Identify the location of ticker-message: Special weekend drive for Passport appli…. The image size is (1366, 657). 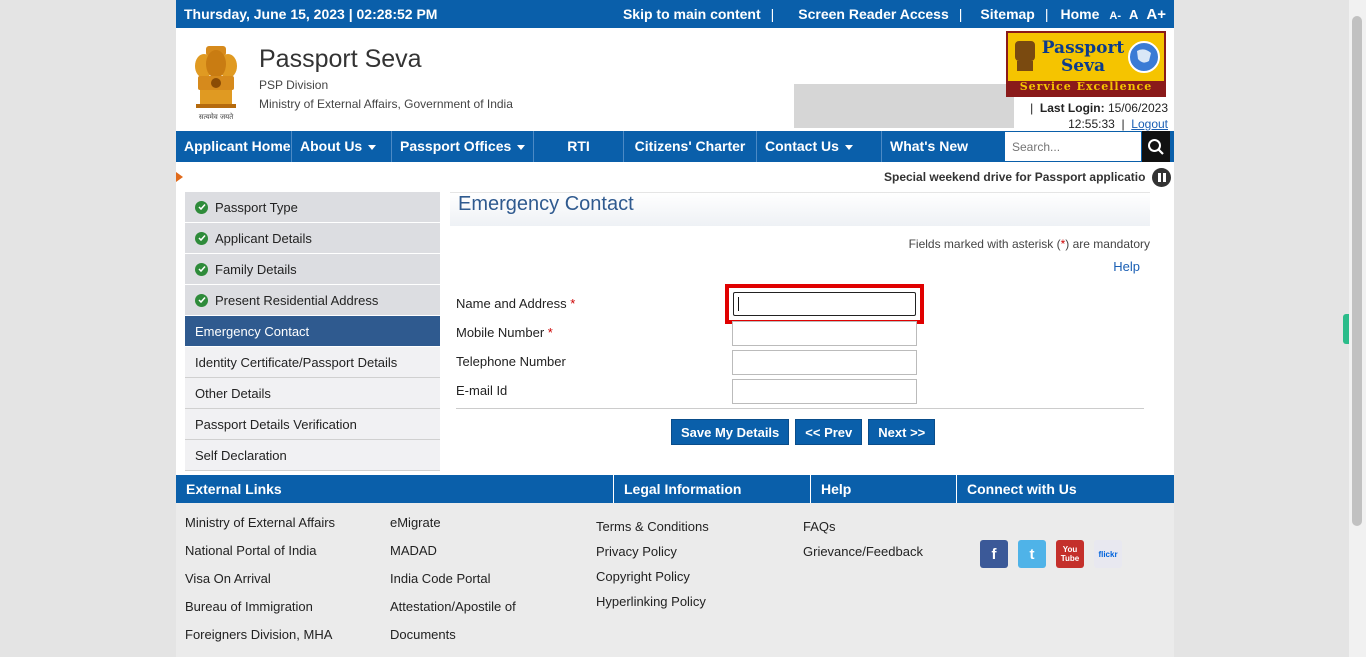
(1015, 177).